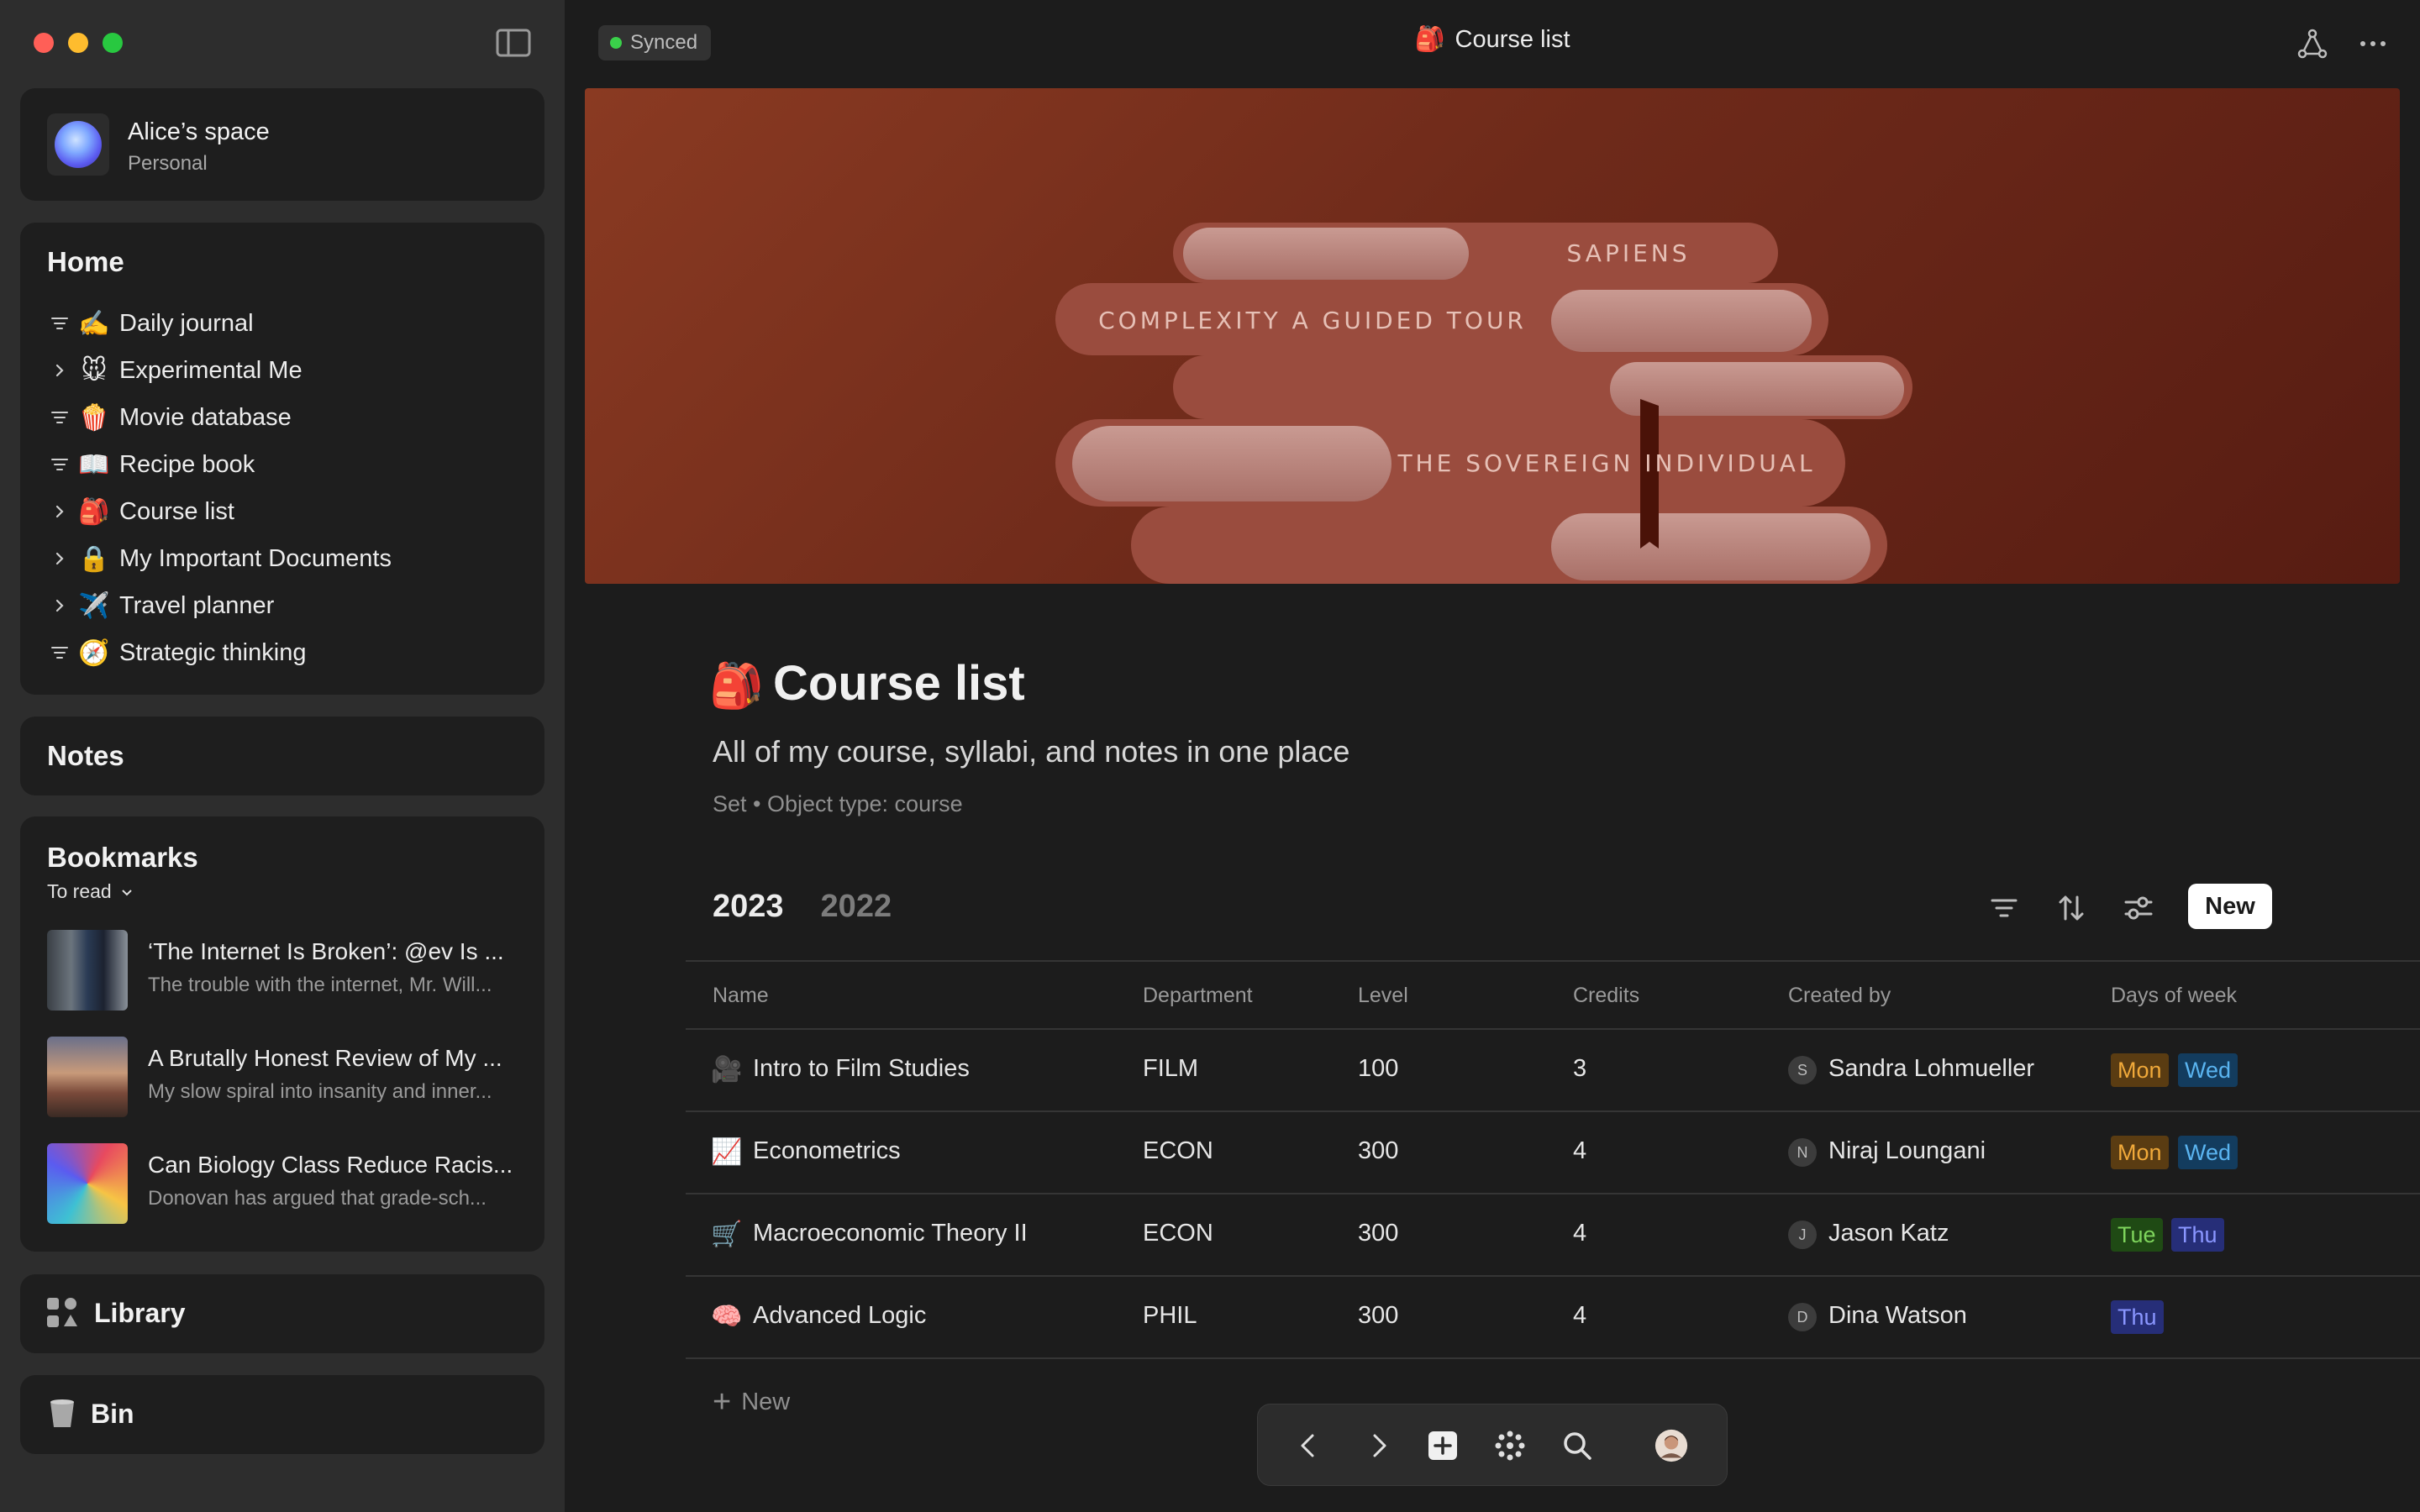 The image size is (2420, 1512). Describe the element at coordinates (87, 970) in the screenshot. I see `bookmark-thumbnail` at that location.